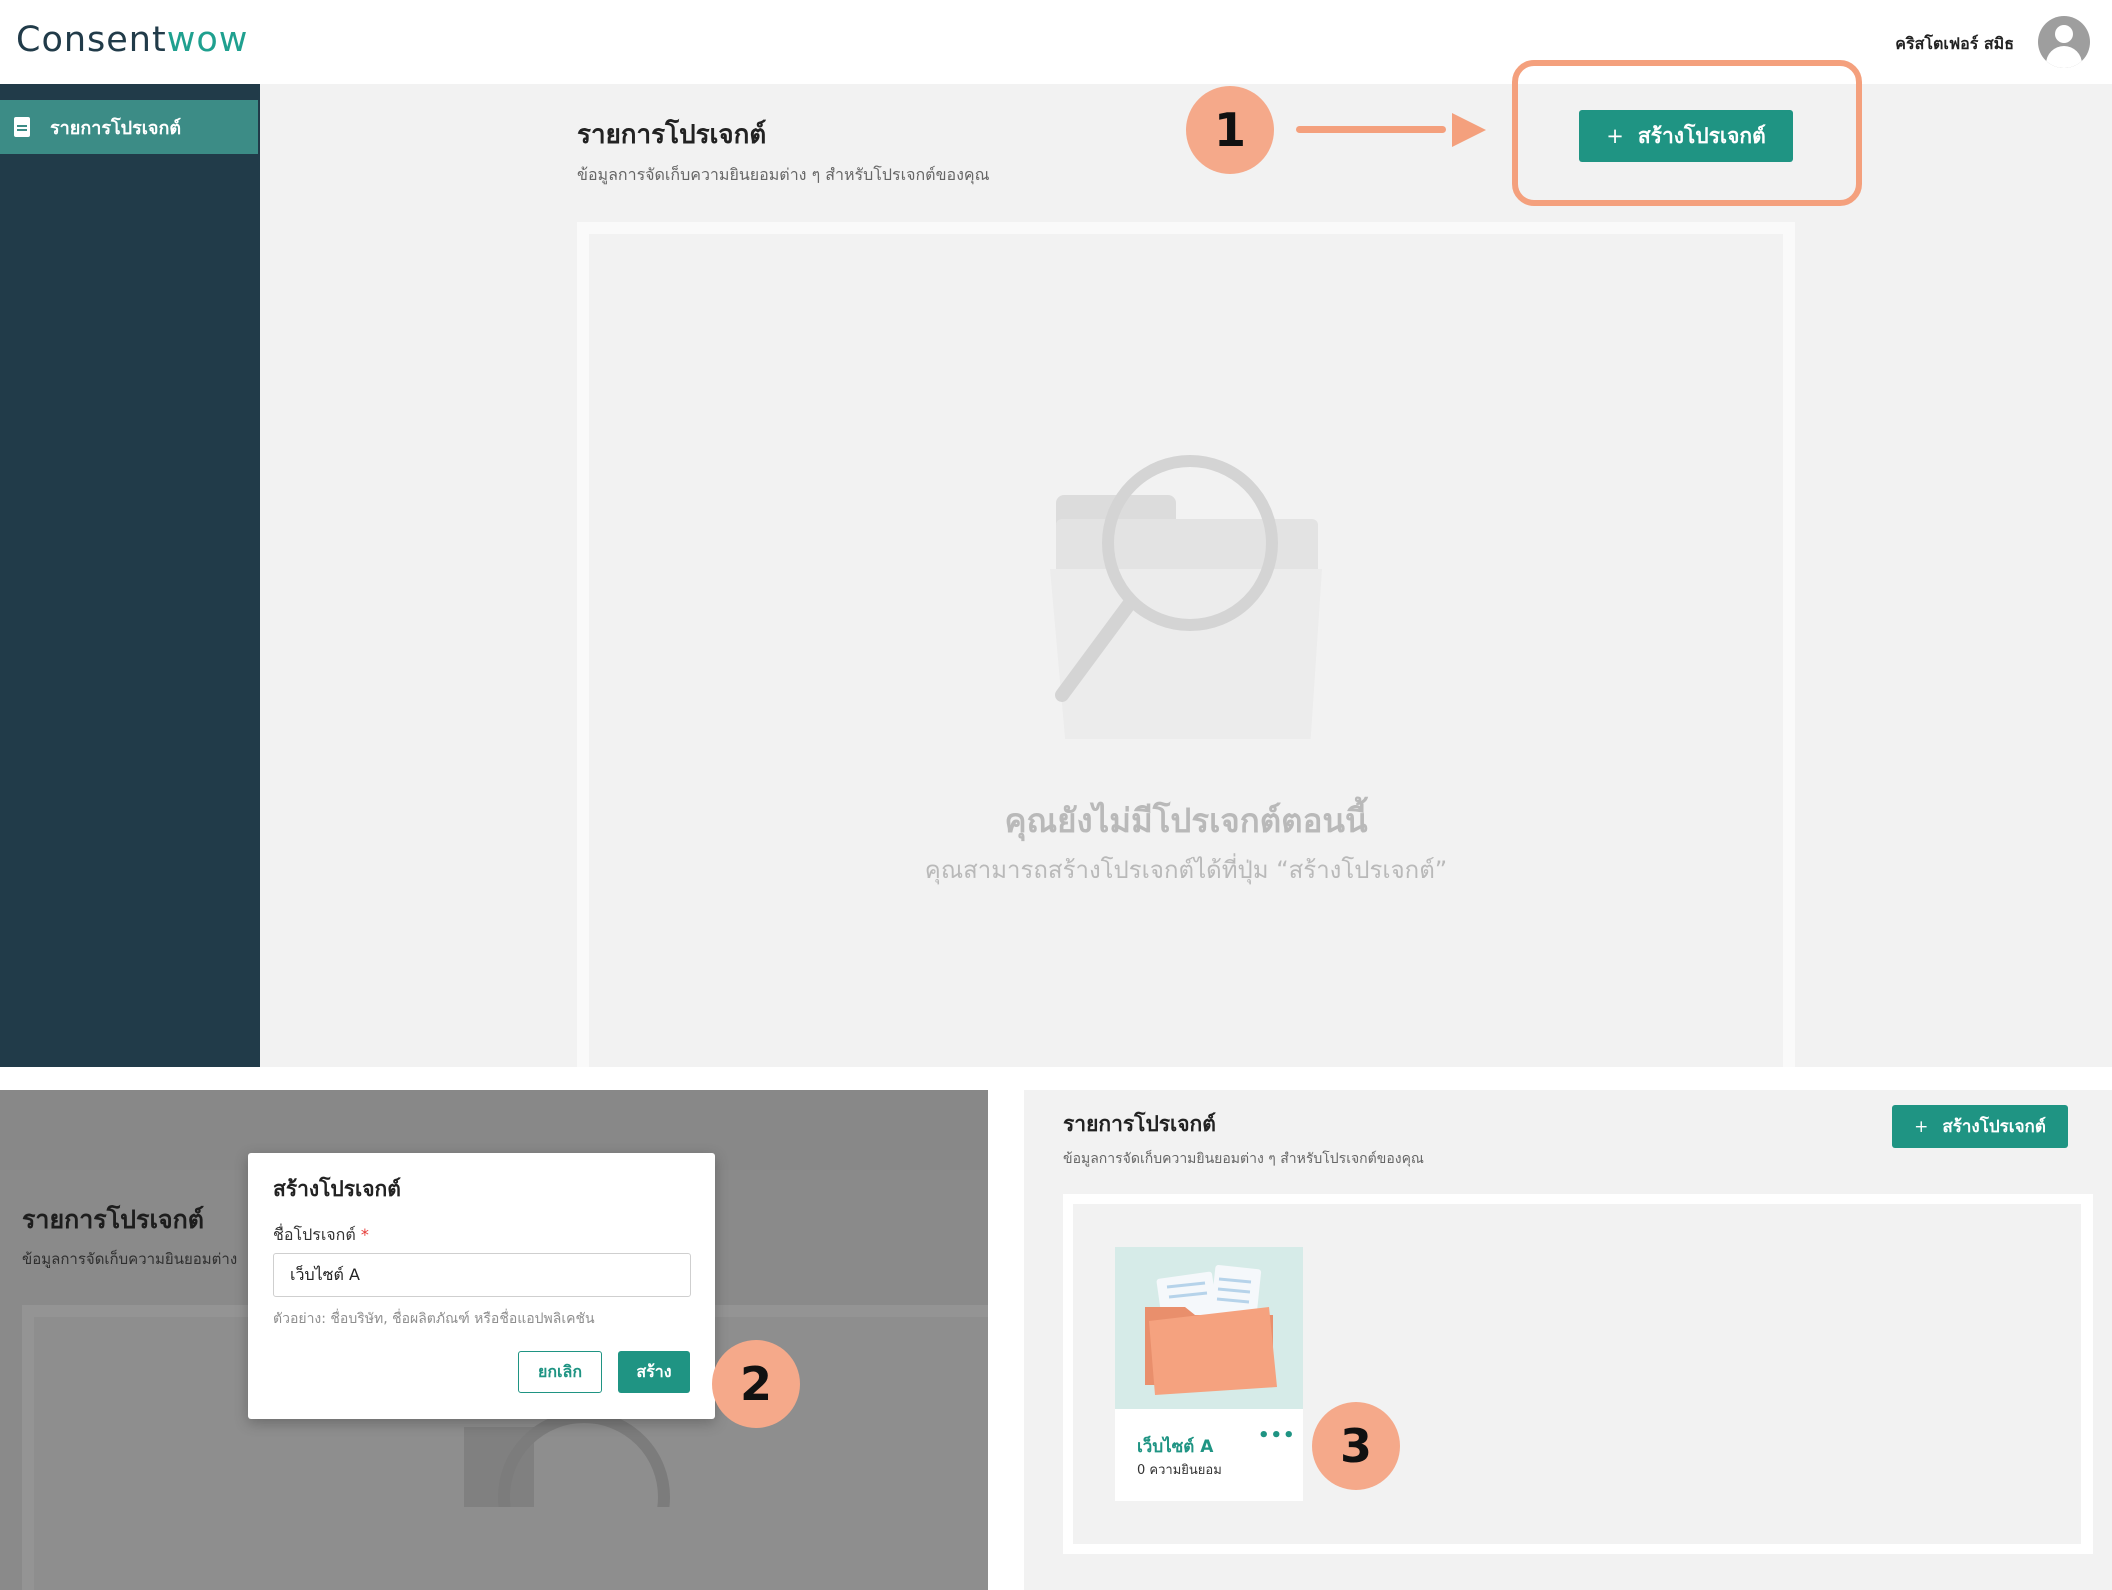 The width and height of the screenshot is (2112, 1590). Describe the element at coordinates (482, 1275) in the screenshot. I see `project-name-input: เว็บไซต์ A` at that location.